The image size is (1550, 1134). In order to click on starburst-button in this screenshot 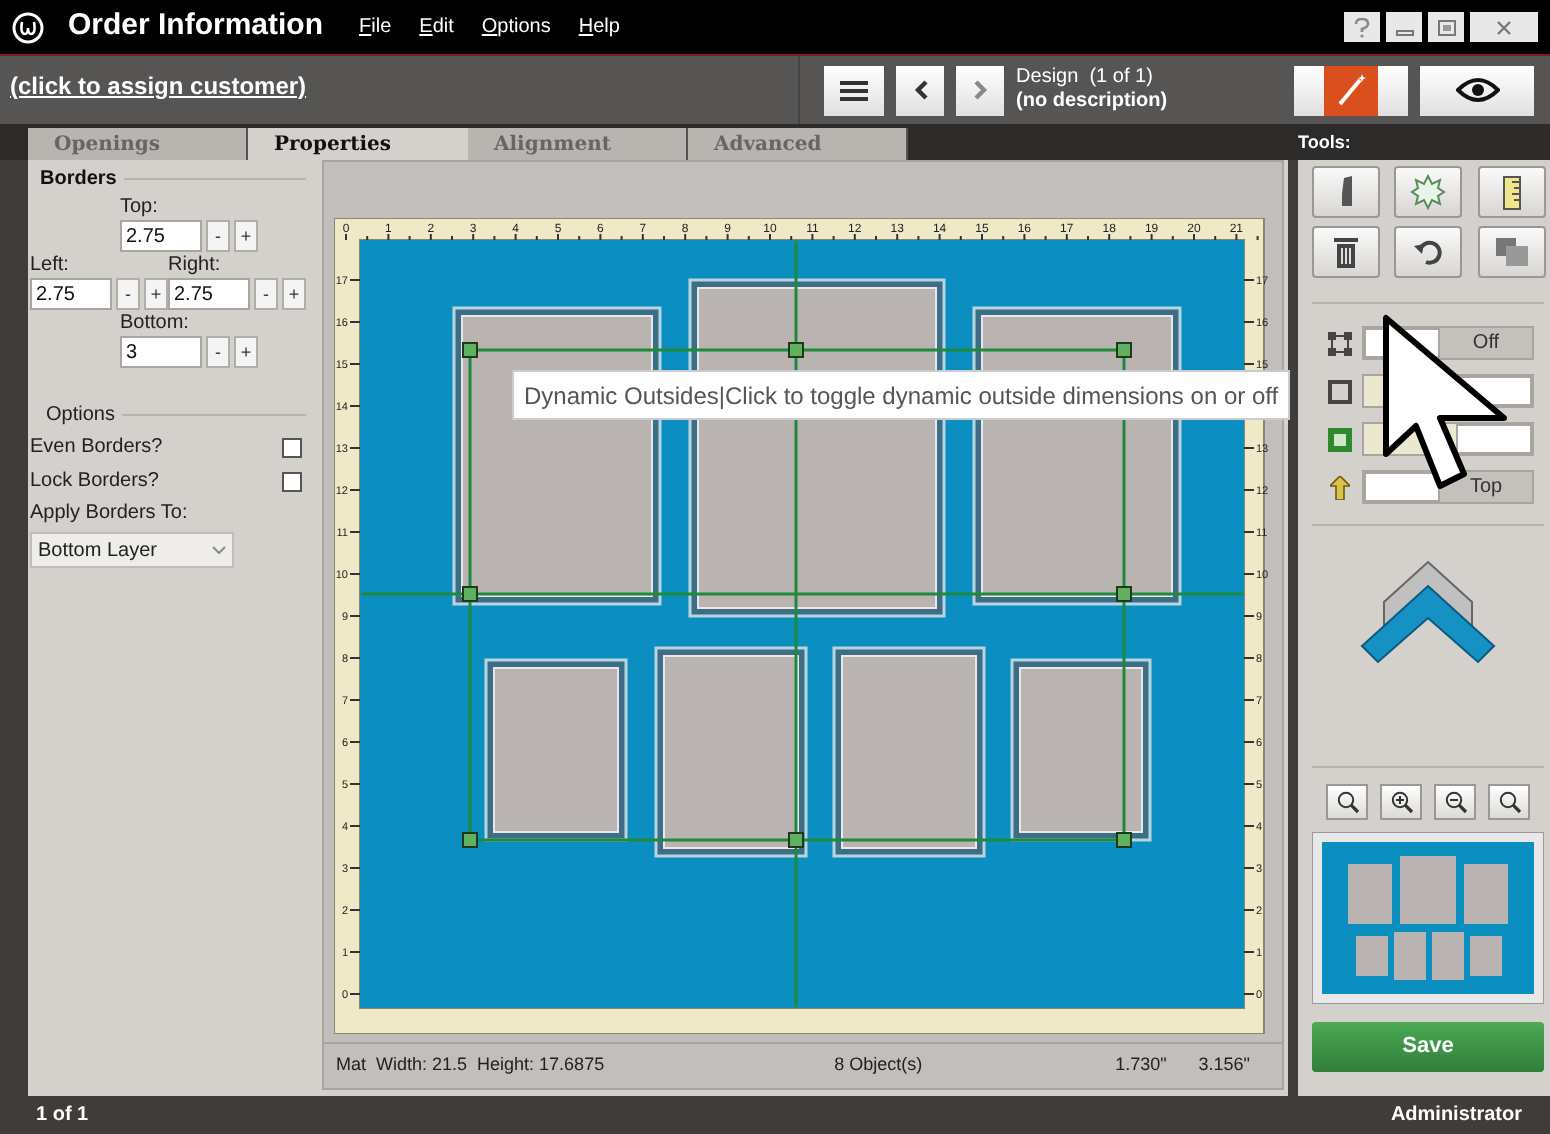, I will do `click(1428, 192)`.